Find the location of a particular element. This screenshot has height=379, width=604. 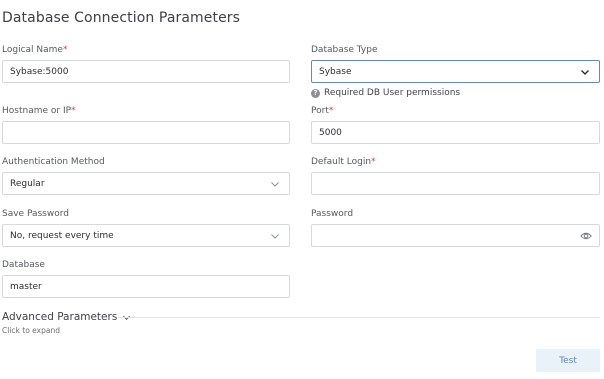

auth-method-value: Regular is located at coordinates (27, 183).